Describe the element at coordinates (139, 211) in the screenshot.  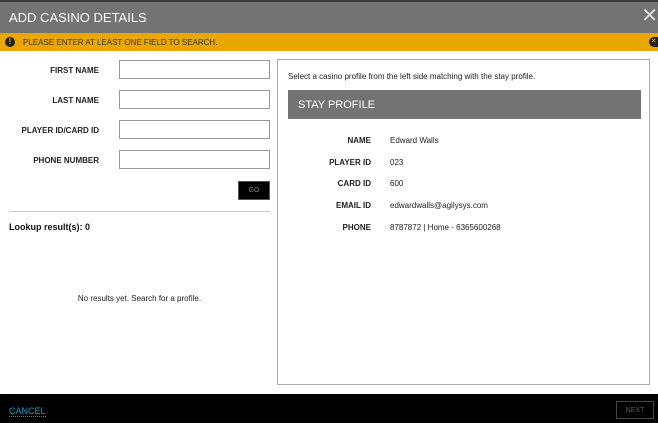
I see `divider` at that location.